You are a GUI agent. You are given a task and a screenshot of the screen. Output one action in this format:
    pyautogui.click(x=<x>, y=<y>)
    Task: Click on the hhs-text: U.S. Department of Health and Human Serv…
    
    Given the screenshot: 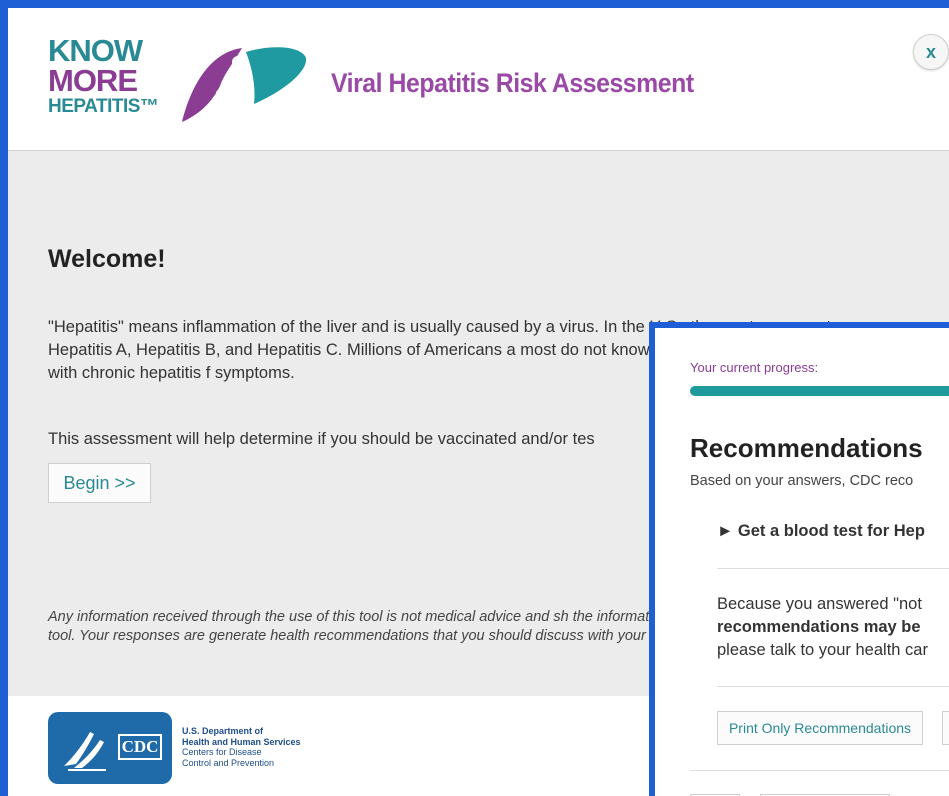 What is the action you would take?
    pyautogui.click(x=241, y=747)
    